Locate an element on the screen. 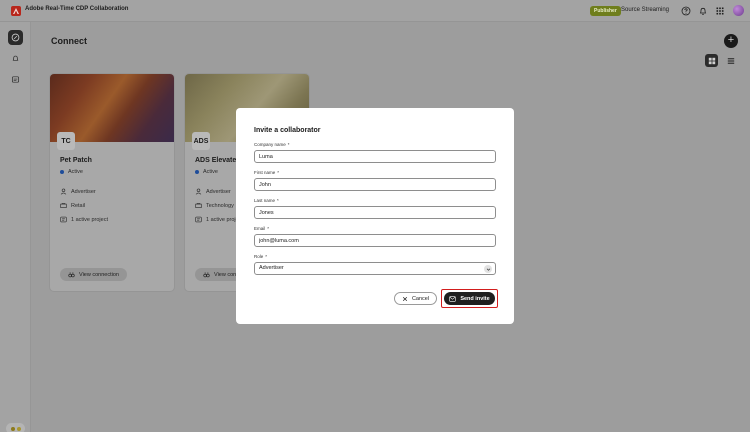 Image resolution: width=750 pixels, height=432 pixels. dialog-title: Invite a collaborator is located at coordinates (287, 130).